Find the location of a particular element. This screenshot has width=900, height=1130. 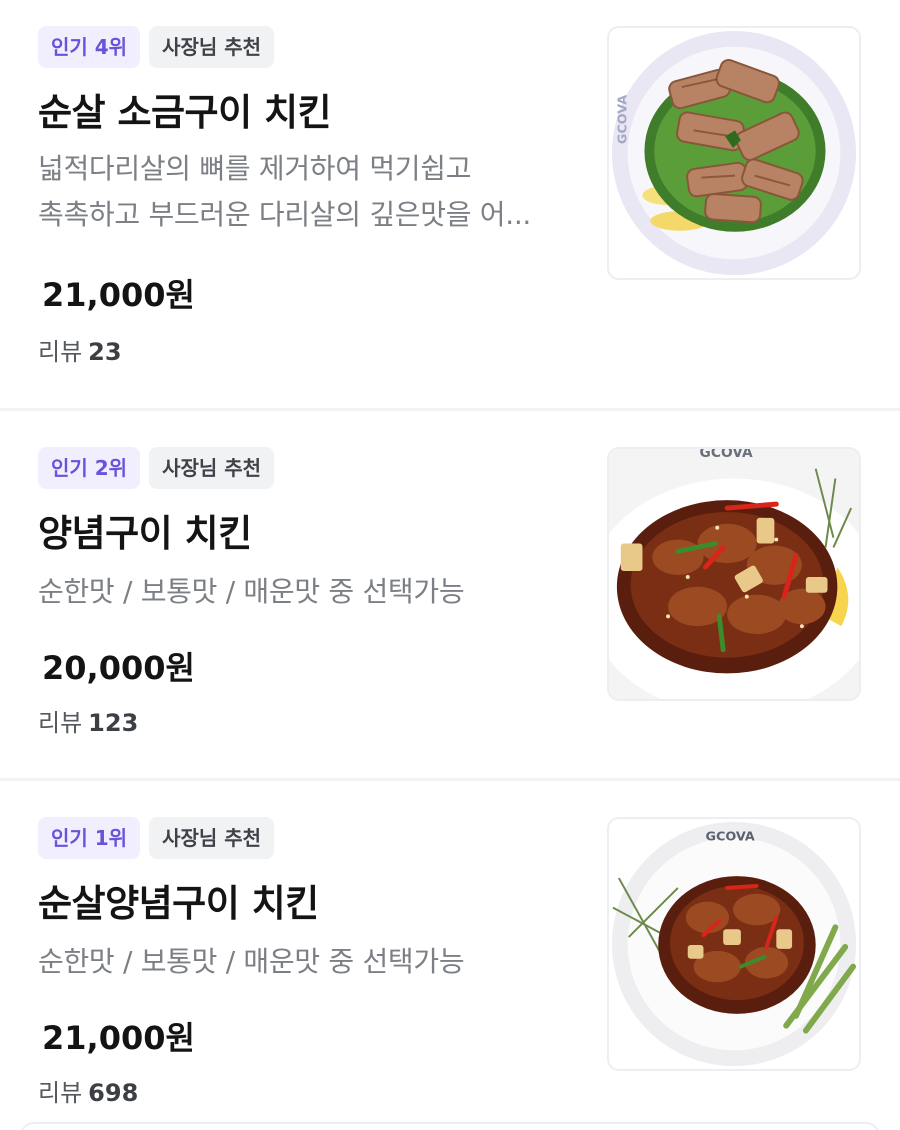

menu-item-price: 20,000원 is located at coordinates (118, 668).